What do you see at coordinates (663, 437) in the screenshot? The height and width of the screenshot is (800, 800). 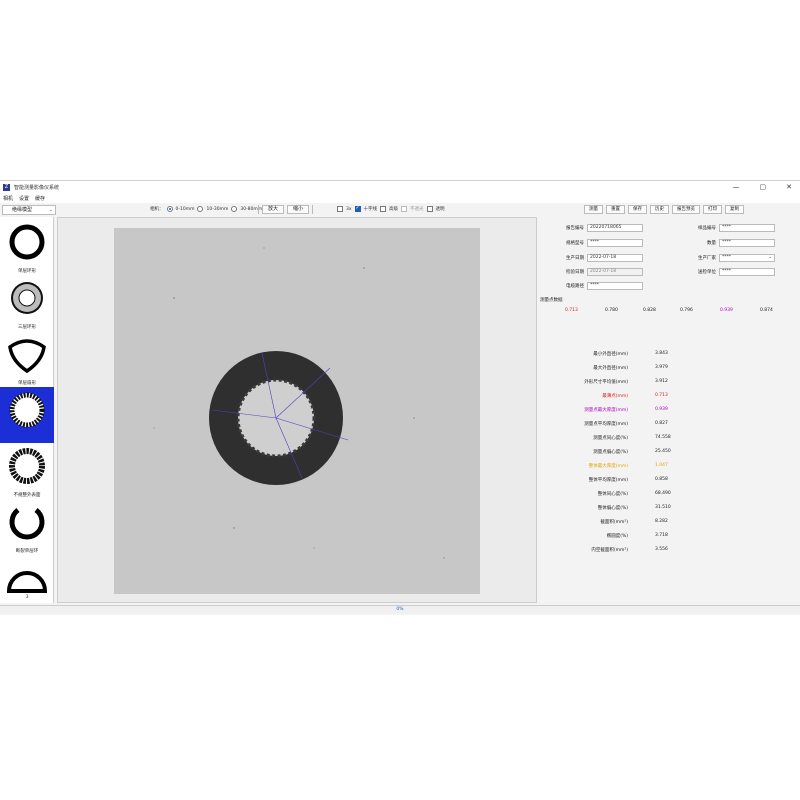 I see `result-value: 74.558` at bounding box center [663, 437].